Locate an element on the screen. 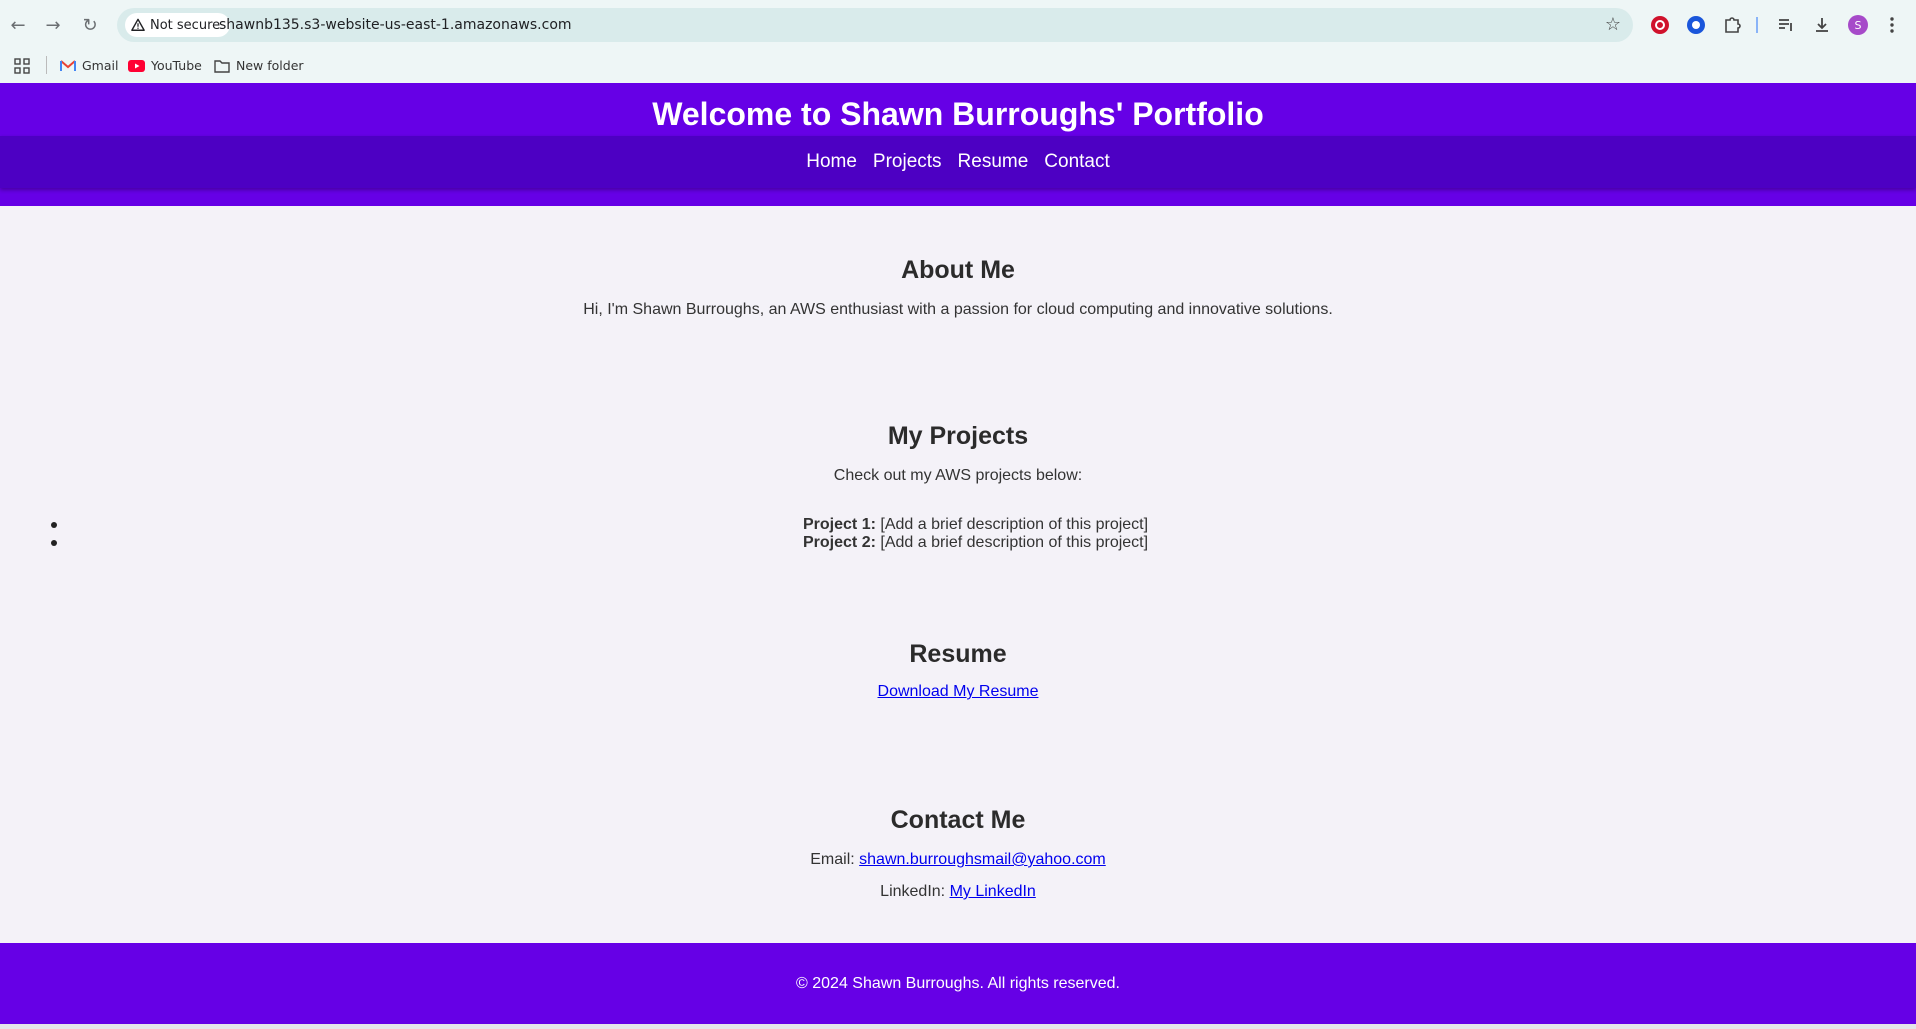  forward-arrow-icon: → is located at coordinates (53, 25).